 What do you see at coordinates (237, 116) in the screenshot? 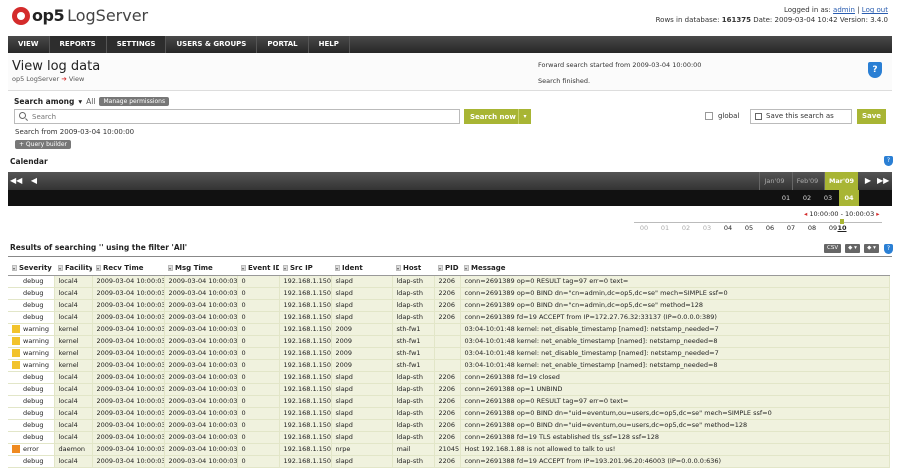
I see `search-input` at bounding box center [237, 116].